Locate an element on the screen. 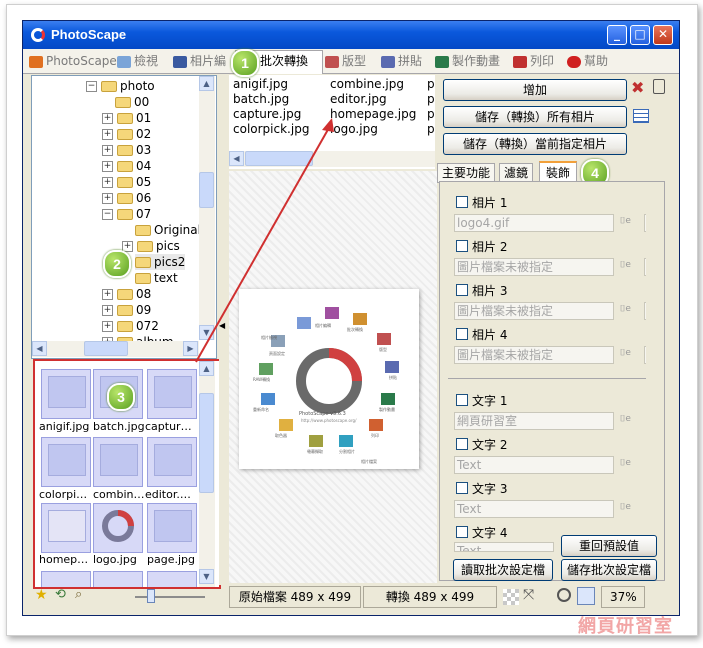 The width and height of the screenshot is (703, 648). callout-arrow-head is located at coordinates (328, 125).